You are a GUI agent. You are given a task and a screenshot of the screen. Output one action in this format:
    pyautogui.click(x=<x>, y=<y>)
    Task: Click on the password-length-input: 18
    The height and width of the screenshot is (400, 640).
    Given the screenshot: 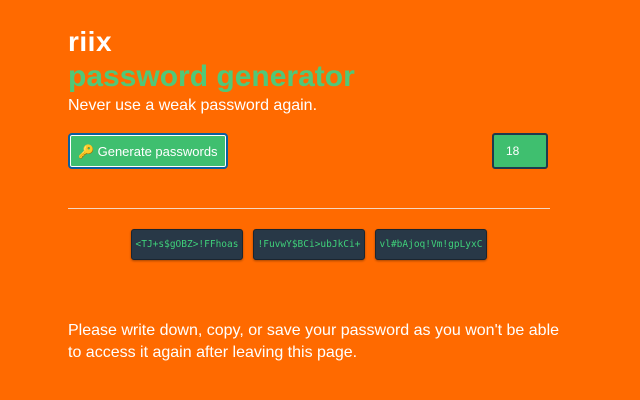 What is the action you would take?
    pyautogui.click(x=520, y=151)
    